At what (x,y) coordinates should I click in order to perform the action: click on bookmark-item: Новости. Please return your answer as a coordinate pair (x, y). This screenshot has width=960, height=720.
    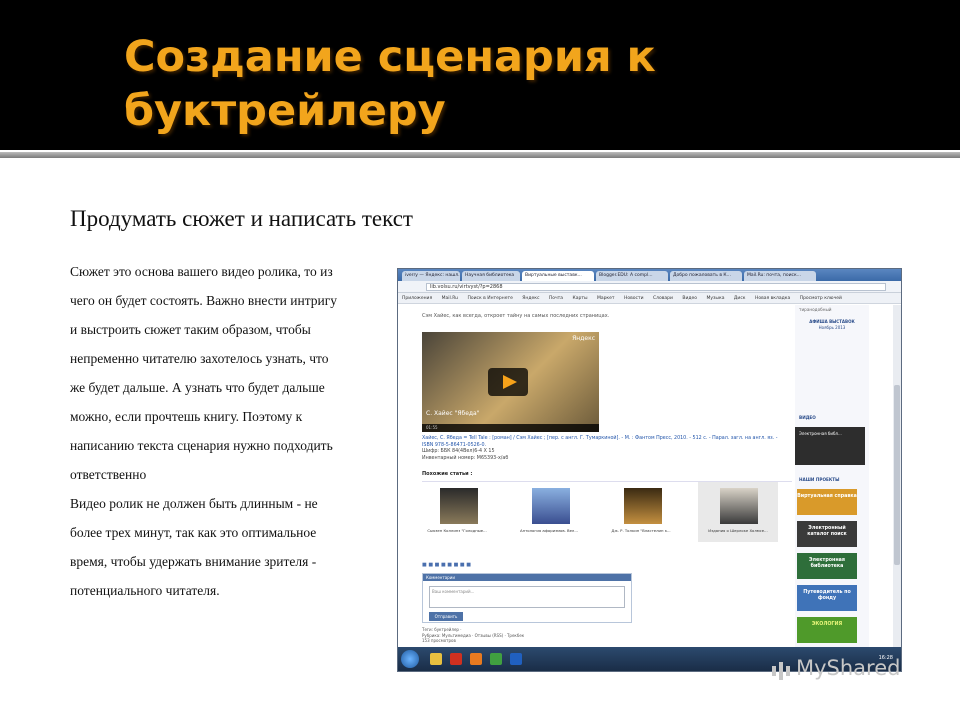
    Looking at the image, I should click on (634, 298).